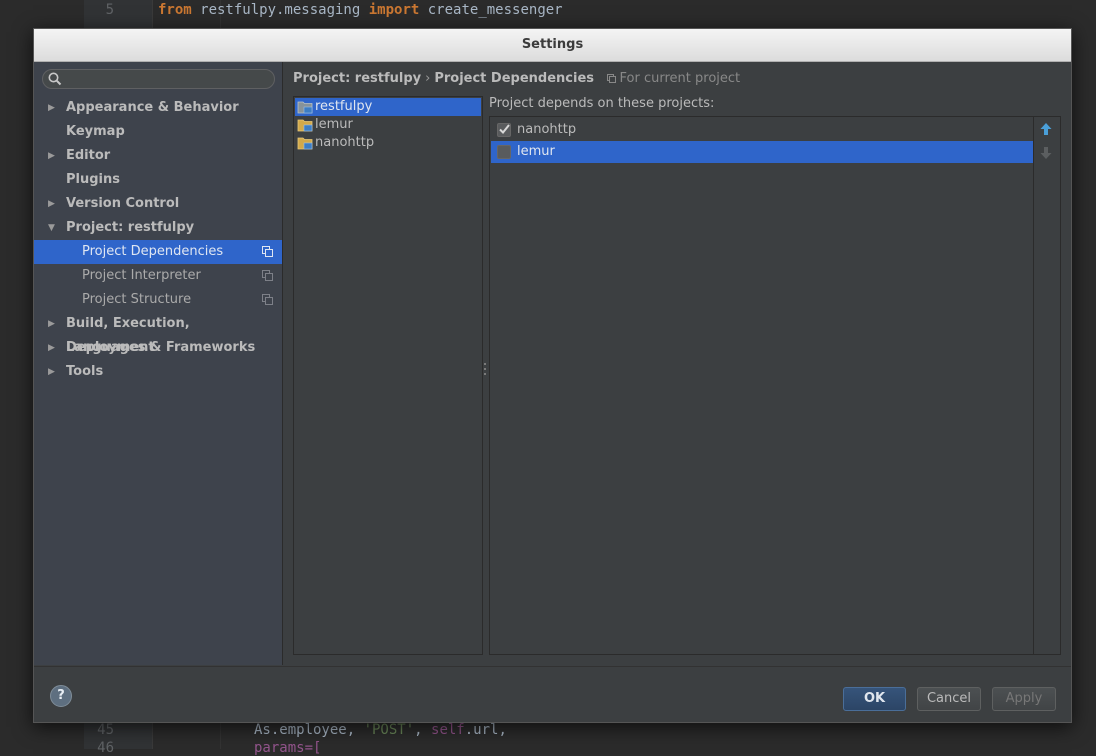 This screenshot has width=1096, height=756. I want to click on apply-button: Apply, so click(1024, 699).